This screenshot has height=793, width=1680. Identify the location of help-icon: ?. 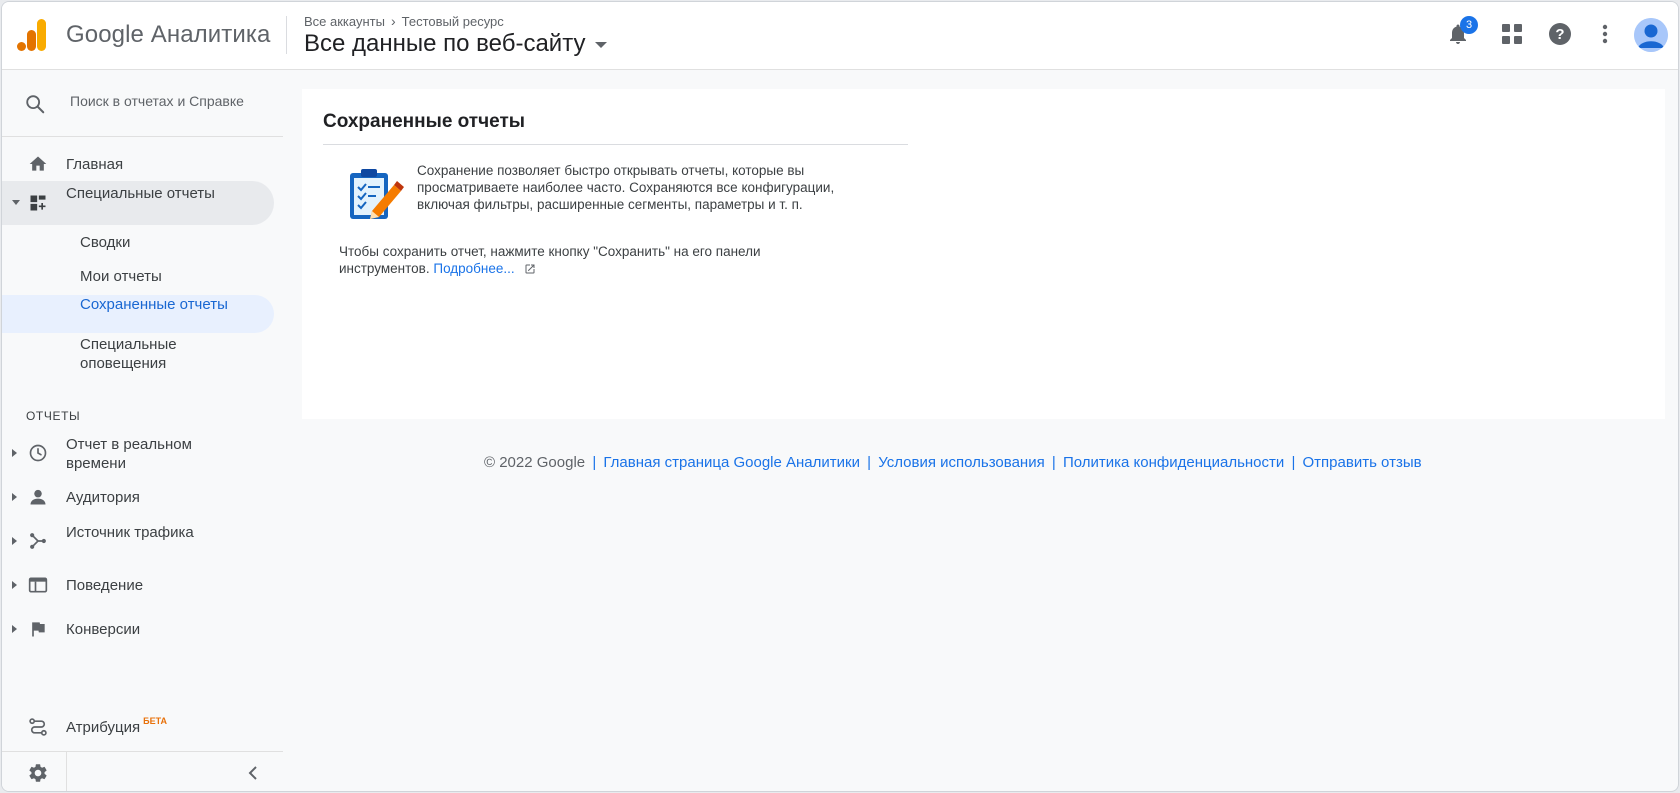
(1560, 34).